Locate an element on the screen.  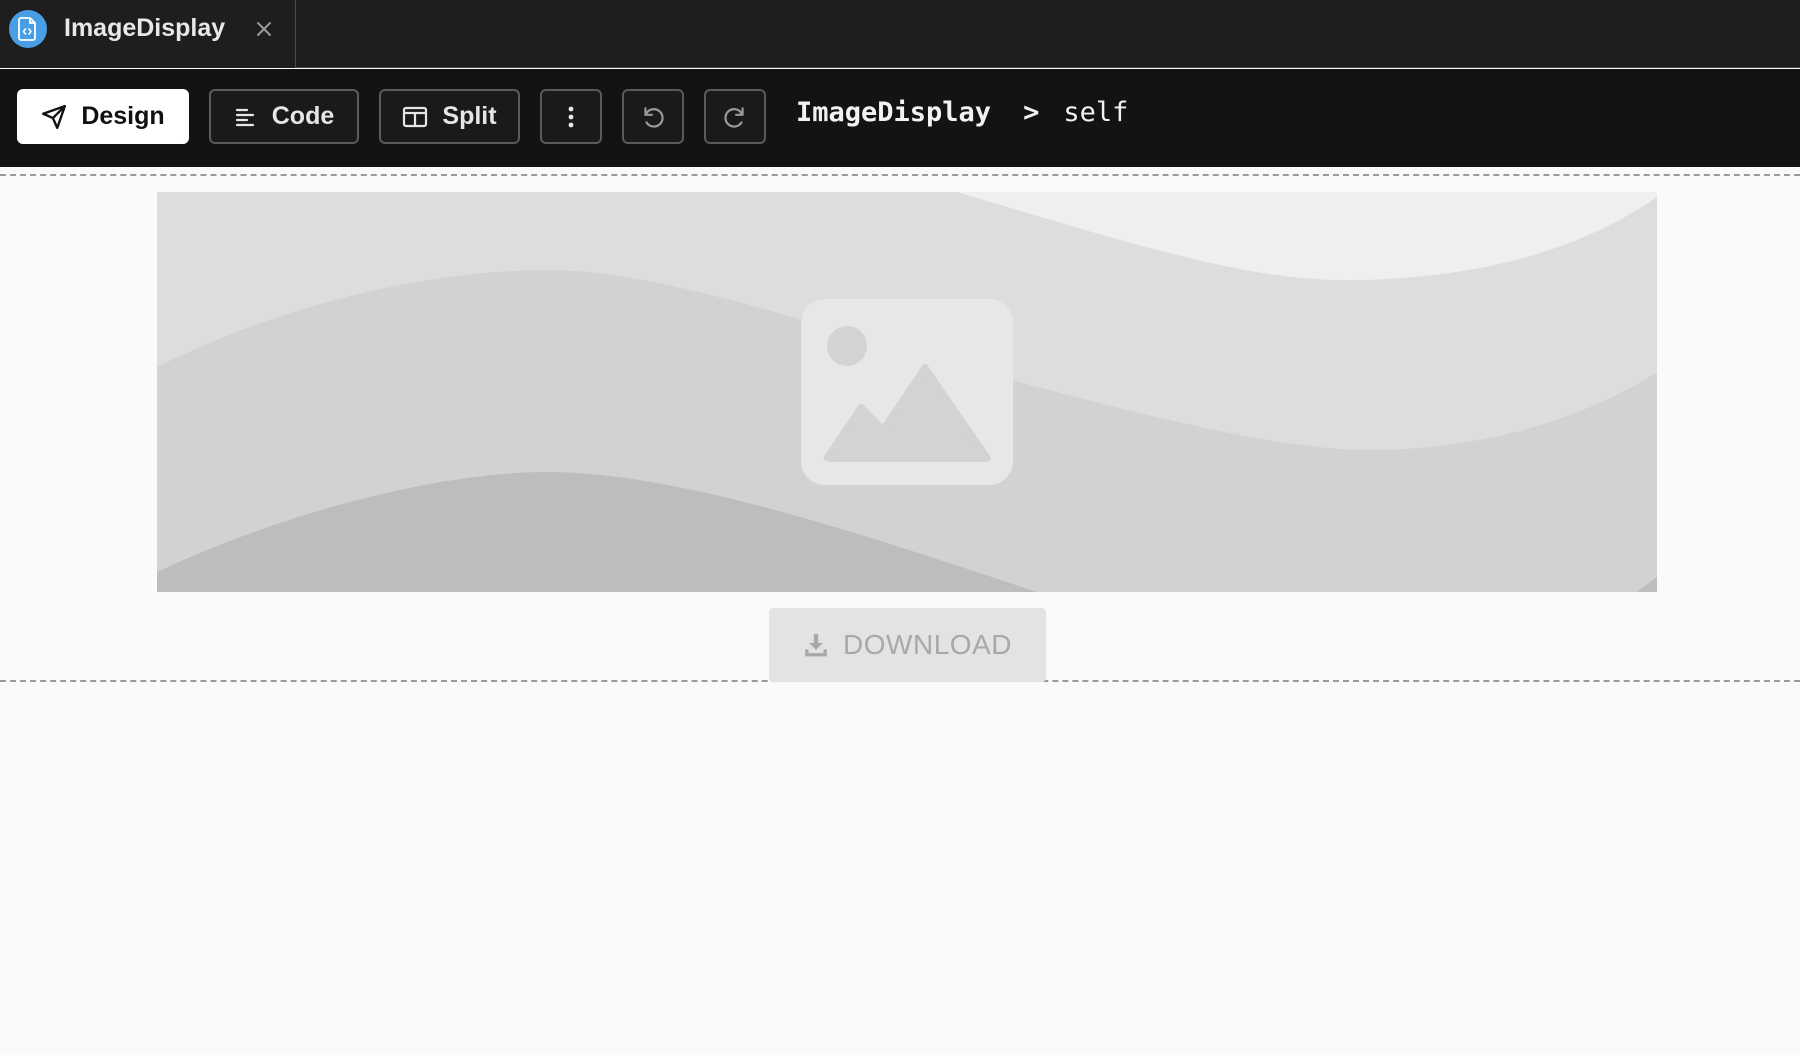
code-file-icon is located at coordinates (28, 29).